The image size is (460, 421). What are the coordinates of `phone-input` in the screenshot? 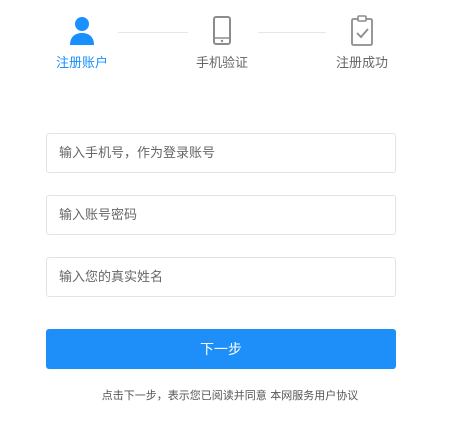 It's located at (221, 153).